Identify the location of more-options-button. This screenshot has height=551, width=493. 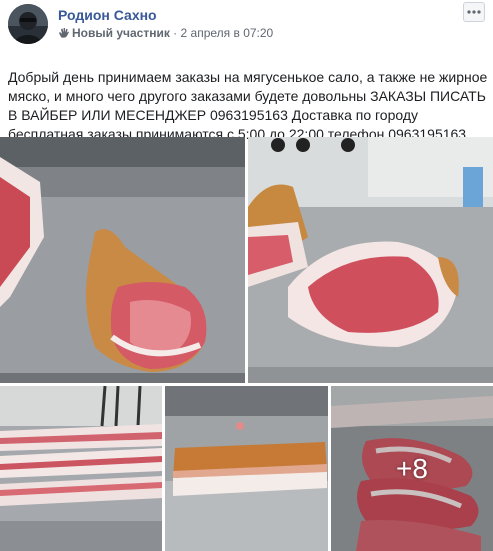
(474, 12).